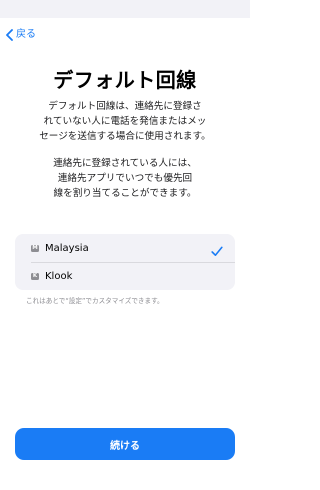  Describe the element at coordinates (125, 248) in the screenshot. I see `line-option-malaysia: M Malaysia` at that location.